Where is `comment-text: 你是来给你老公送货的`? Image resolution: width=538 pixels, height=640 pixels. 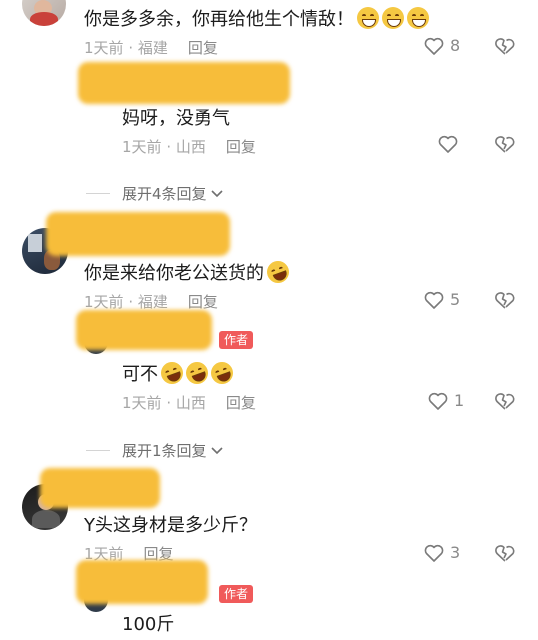
comment-text: 你是来给你老公送货的 is located at coordinates (188, 272).